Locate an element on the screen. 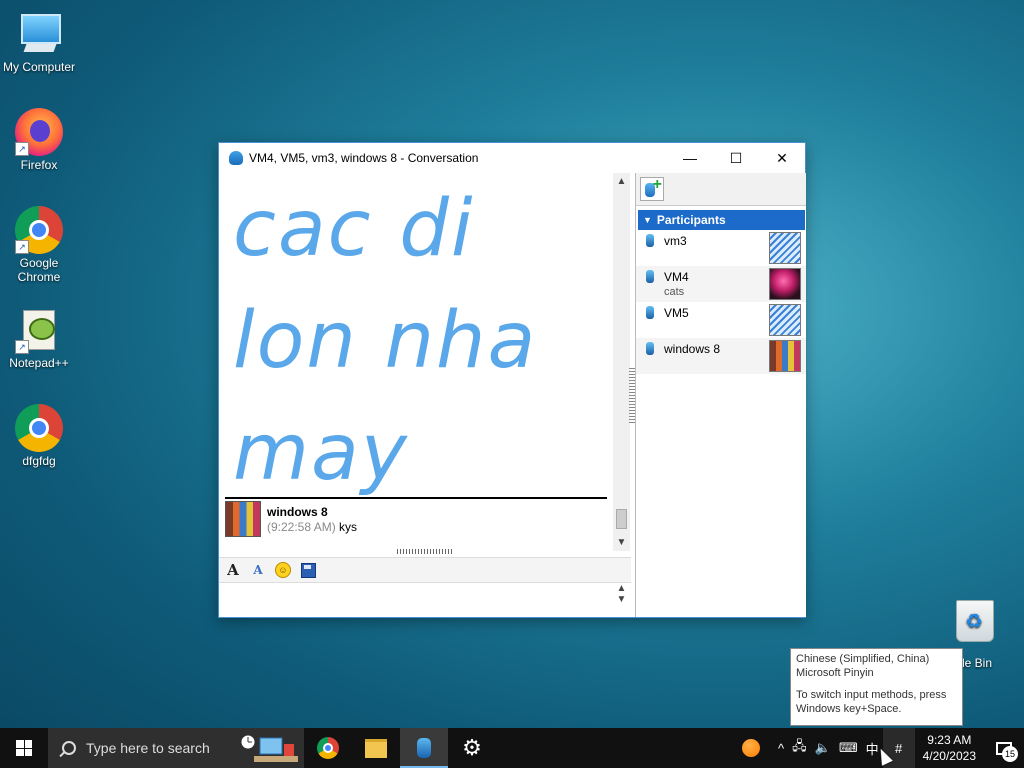 This screenshot has width=1024, height=768. action-center-button: 15 is located at coordinates (1004, 748).